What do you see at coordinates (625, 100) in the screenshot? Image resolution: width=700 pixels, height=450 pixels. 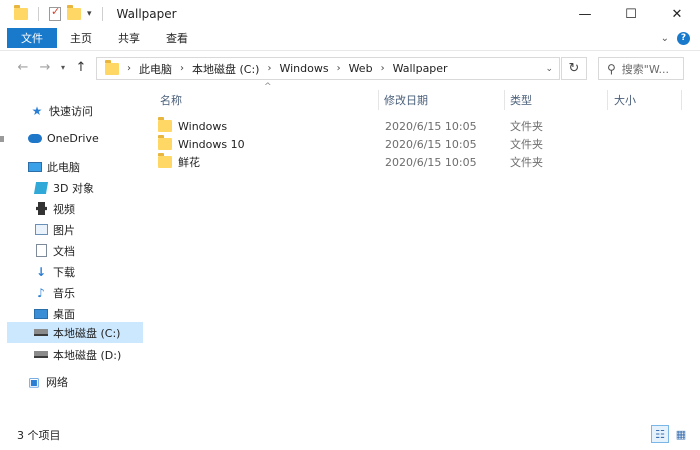 I see `column-header-size: 大小` at bounding box center [625, 100].